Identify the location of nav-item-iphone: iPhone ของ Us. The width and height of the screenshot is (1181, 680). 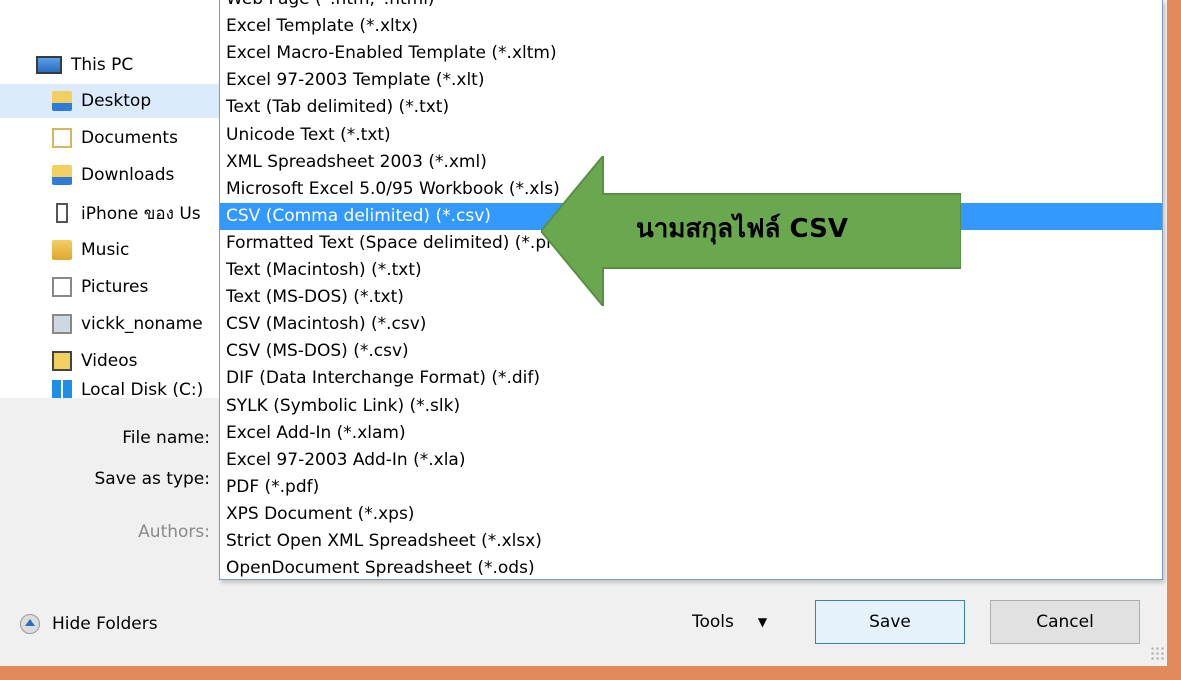
(136, 213).